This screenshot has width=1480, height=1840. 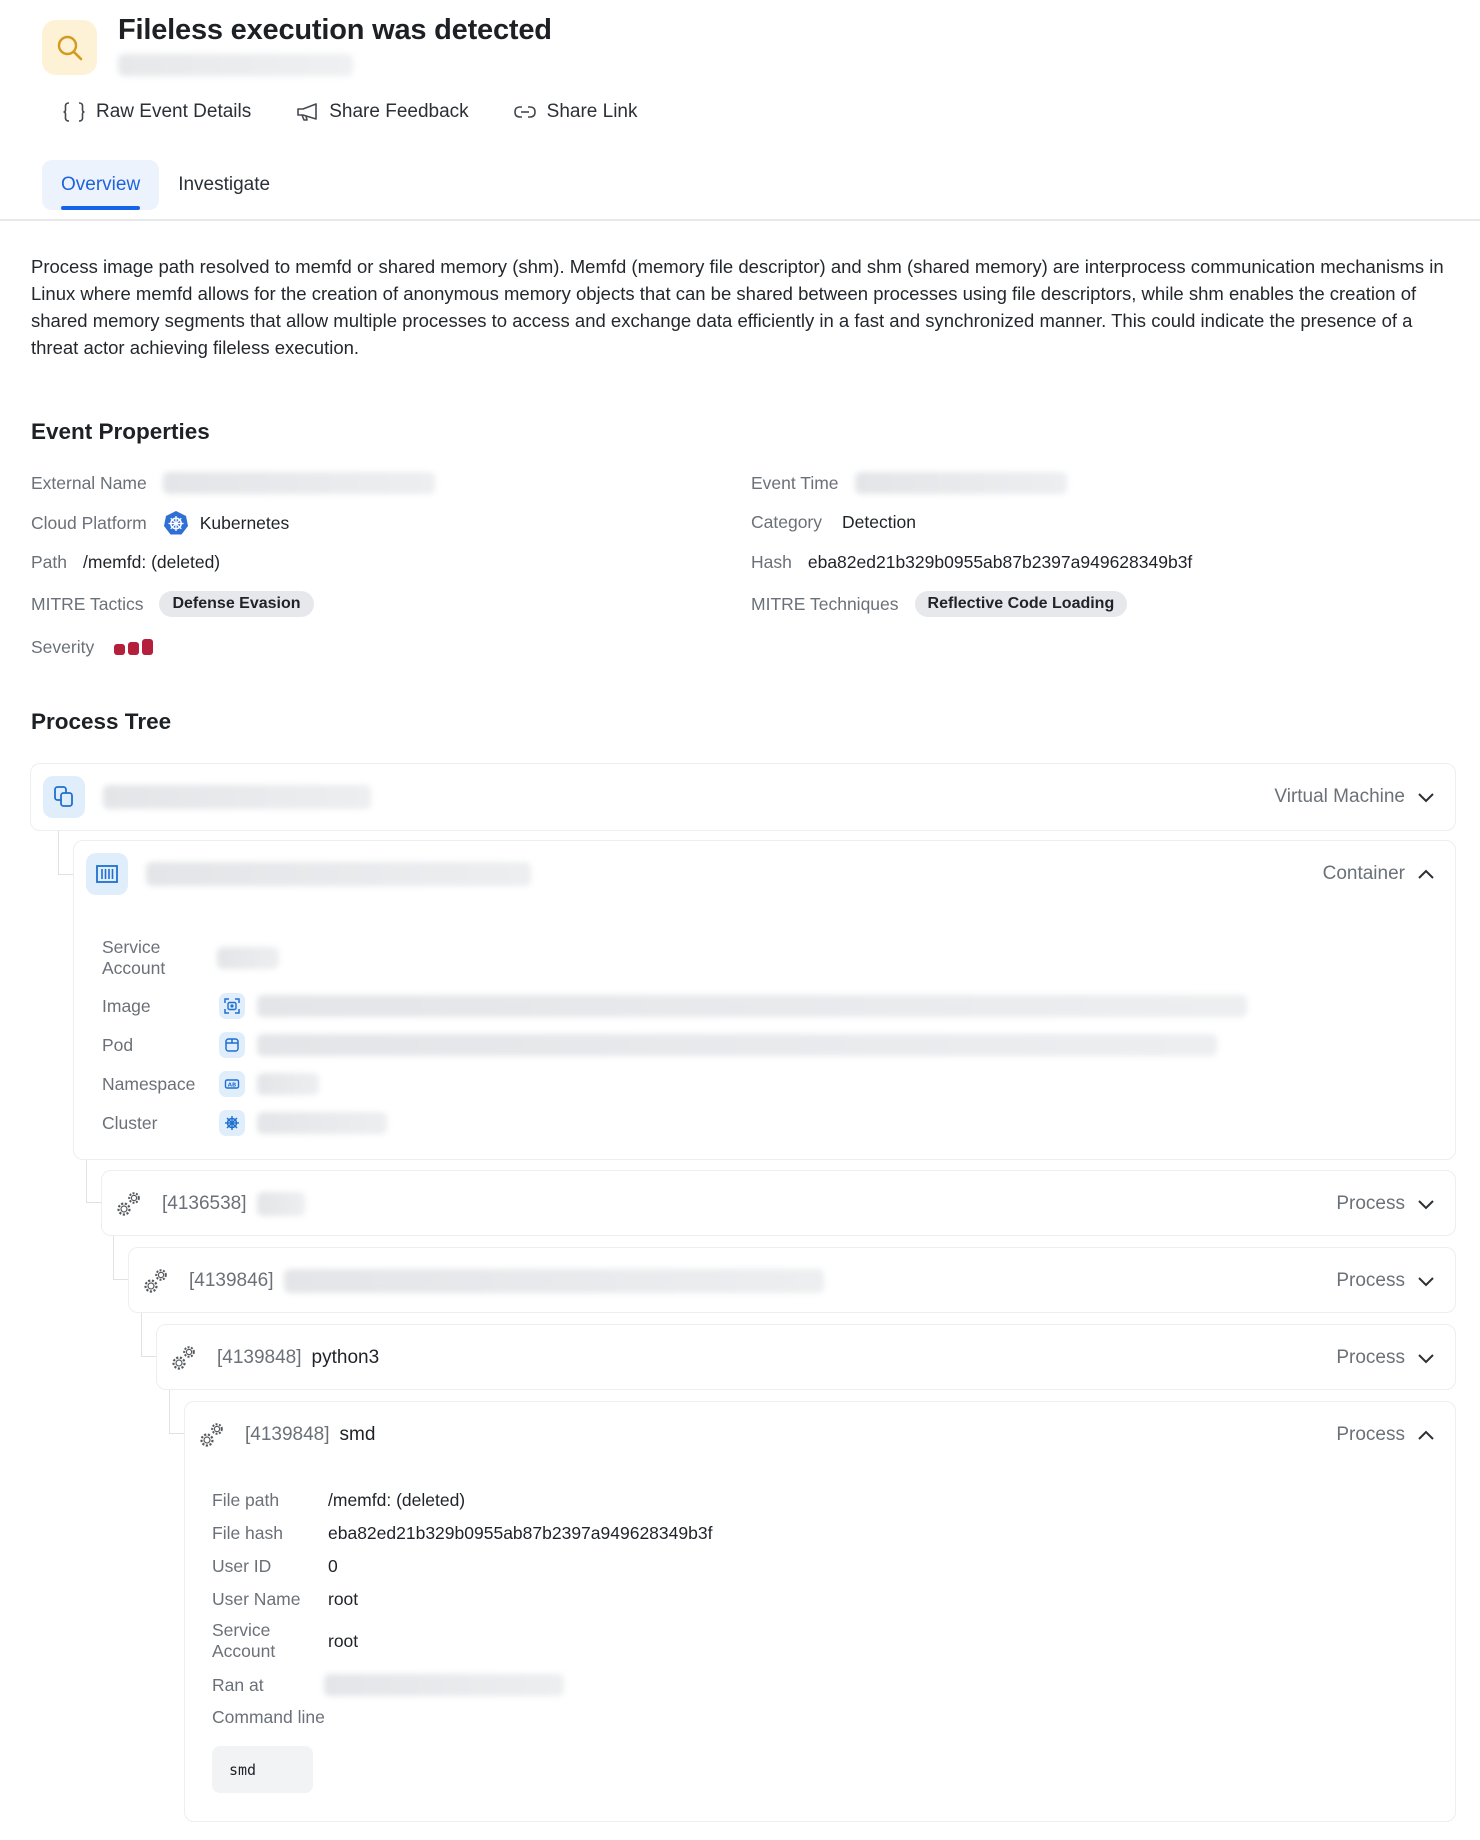 I want to click on process-header: [4136538] Process, so click(x=778, y=1204).